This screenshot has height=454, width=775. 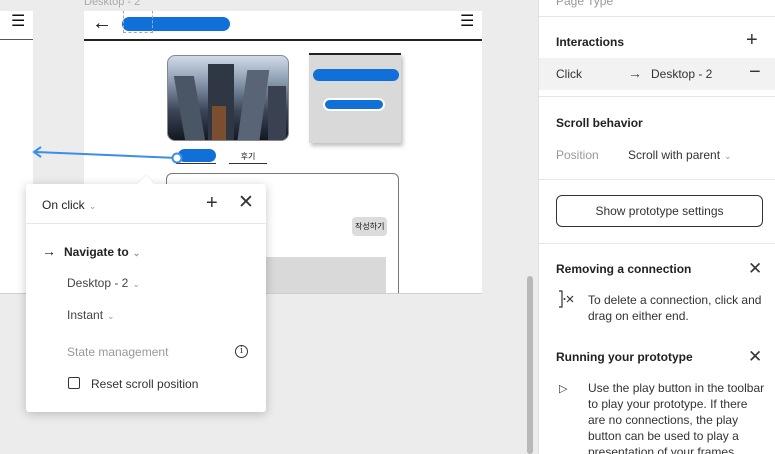 I want to click on trigger-dropdown: On click ⌄, so click(x=69, y=205).